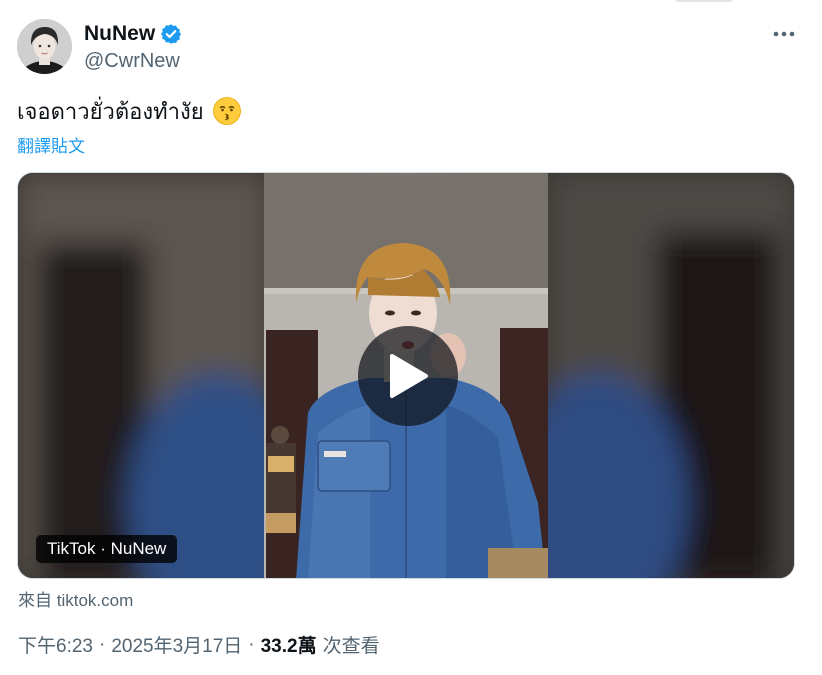 The height and width of the screenshot is (675, 822). Describe the element at coordinates (51, 144) in the screenshot. I see `translate-post-link: 翻譯貼文` at that location.